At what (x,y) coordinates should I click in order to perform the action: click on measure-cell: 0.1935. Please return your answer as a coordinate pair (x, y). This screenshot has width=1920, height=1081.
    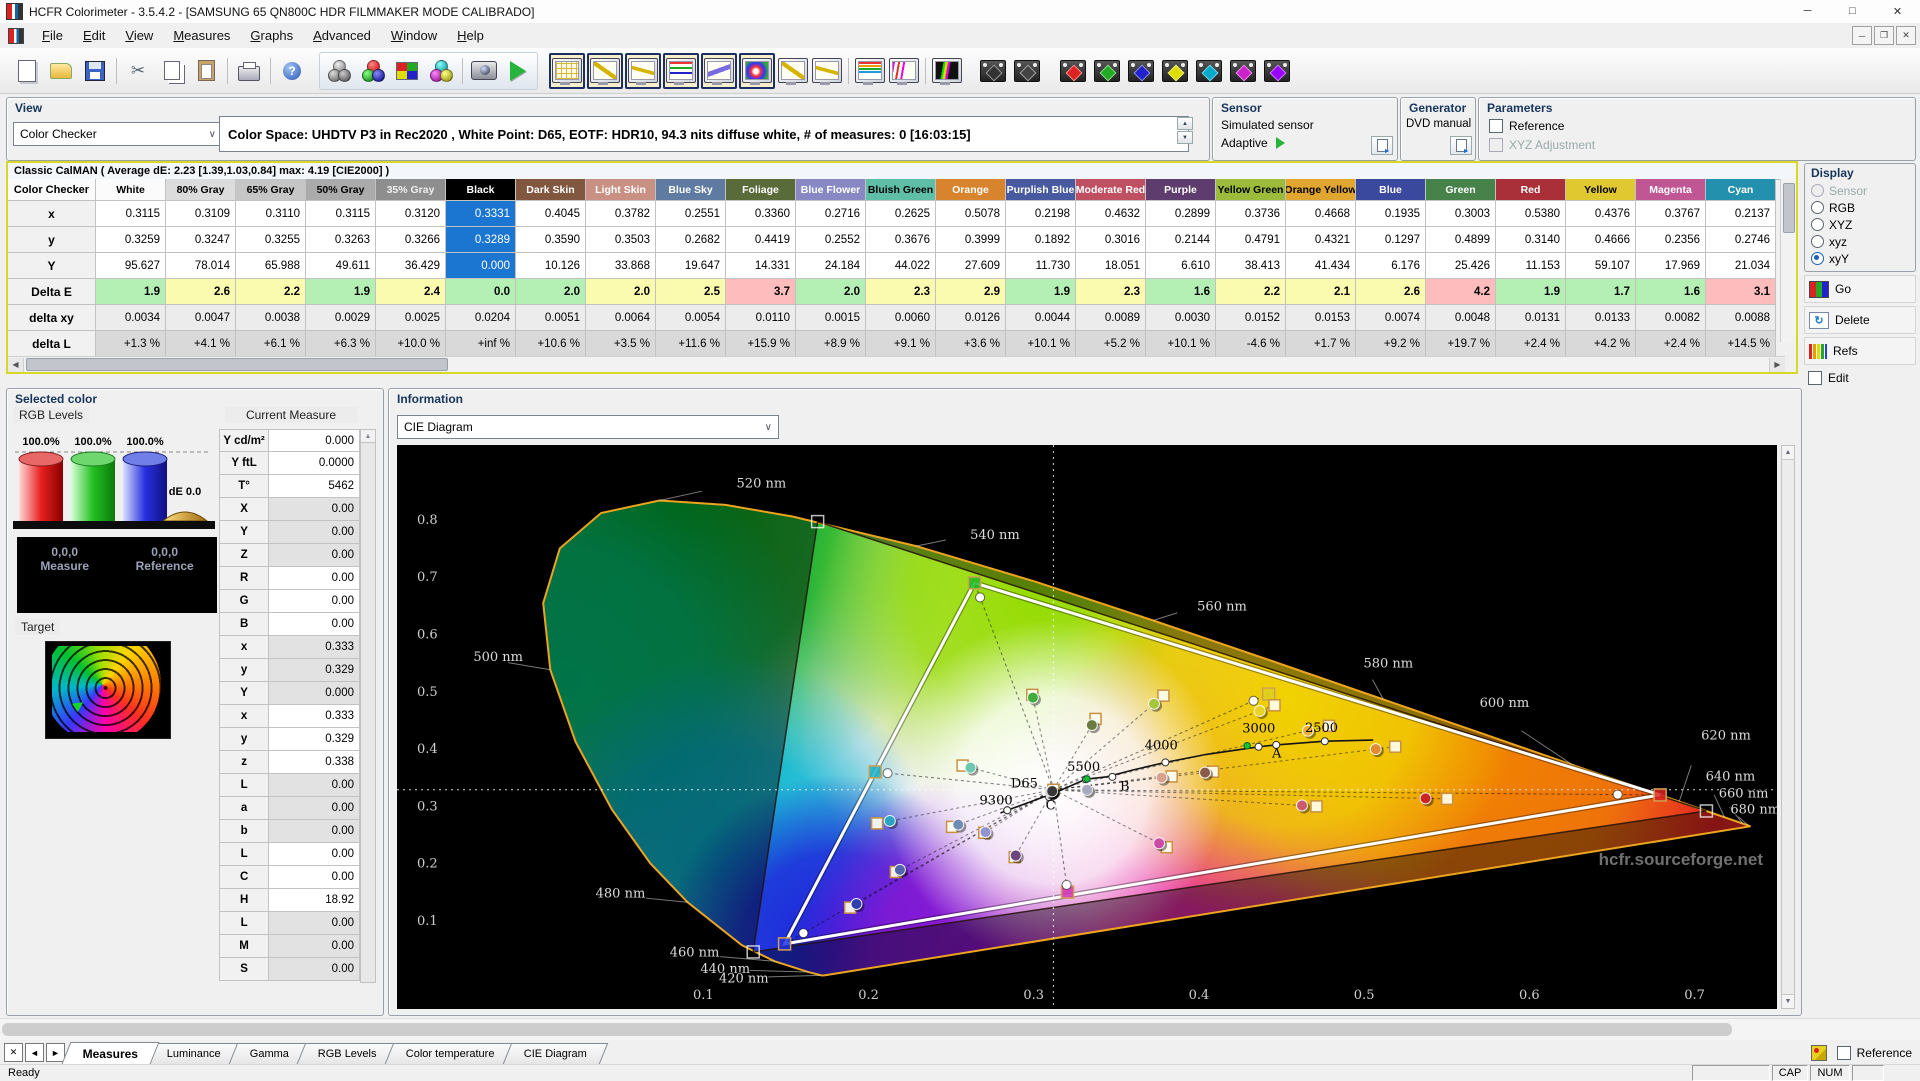
    Looking at the image, I should click on (1391, 214).